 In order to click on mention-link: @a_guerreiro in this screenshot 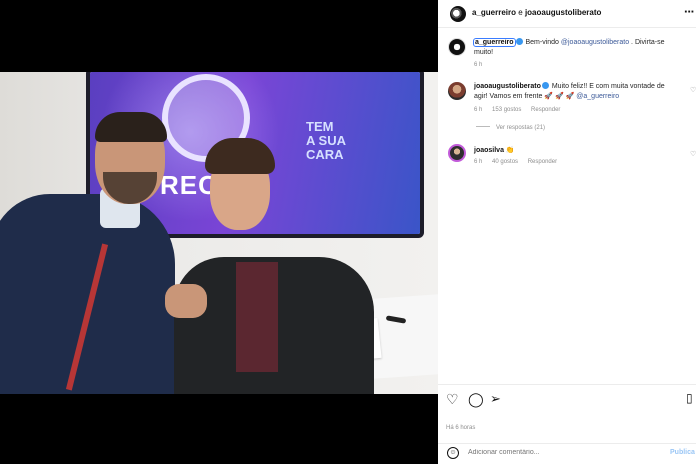, I will do `click(597, 96)`.